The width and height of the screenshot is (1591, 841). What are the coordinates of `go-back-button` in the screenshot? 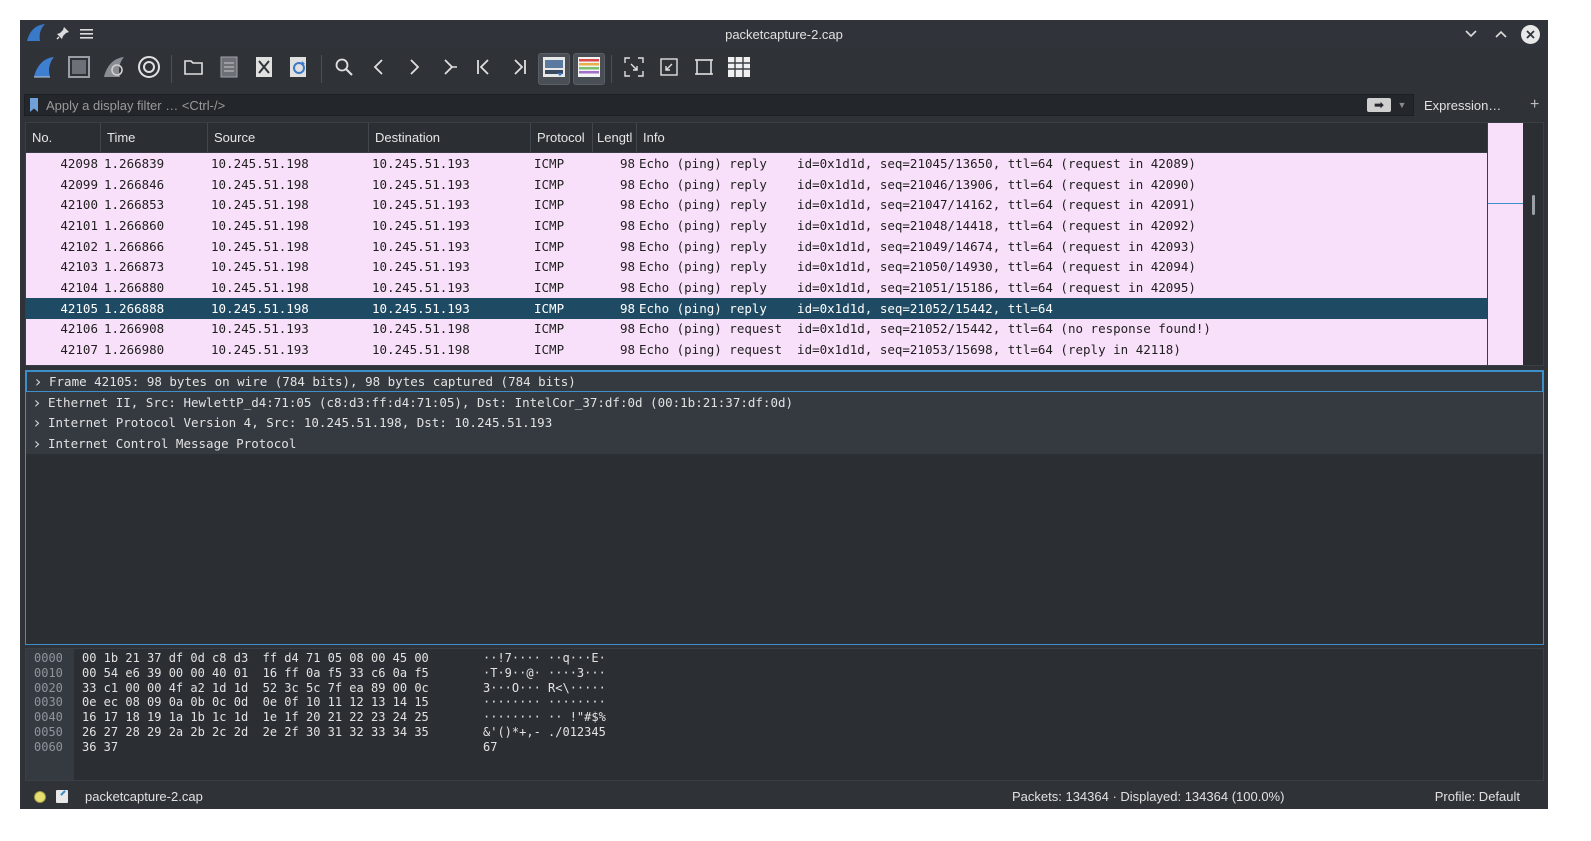 It's located at (379, 69).